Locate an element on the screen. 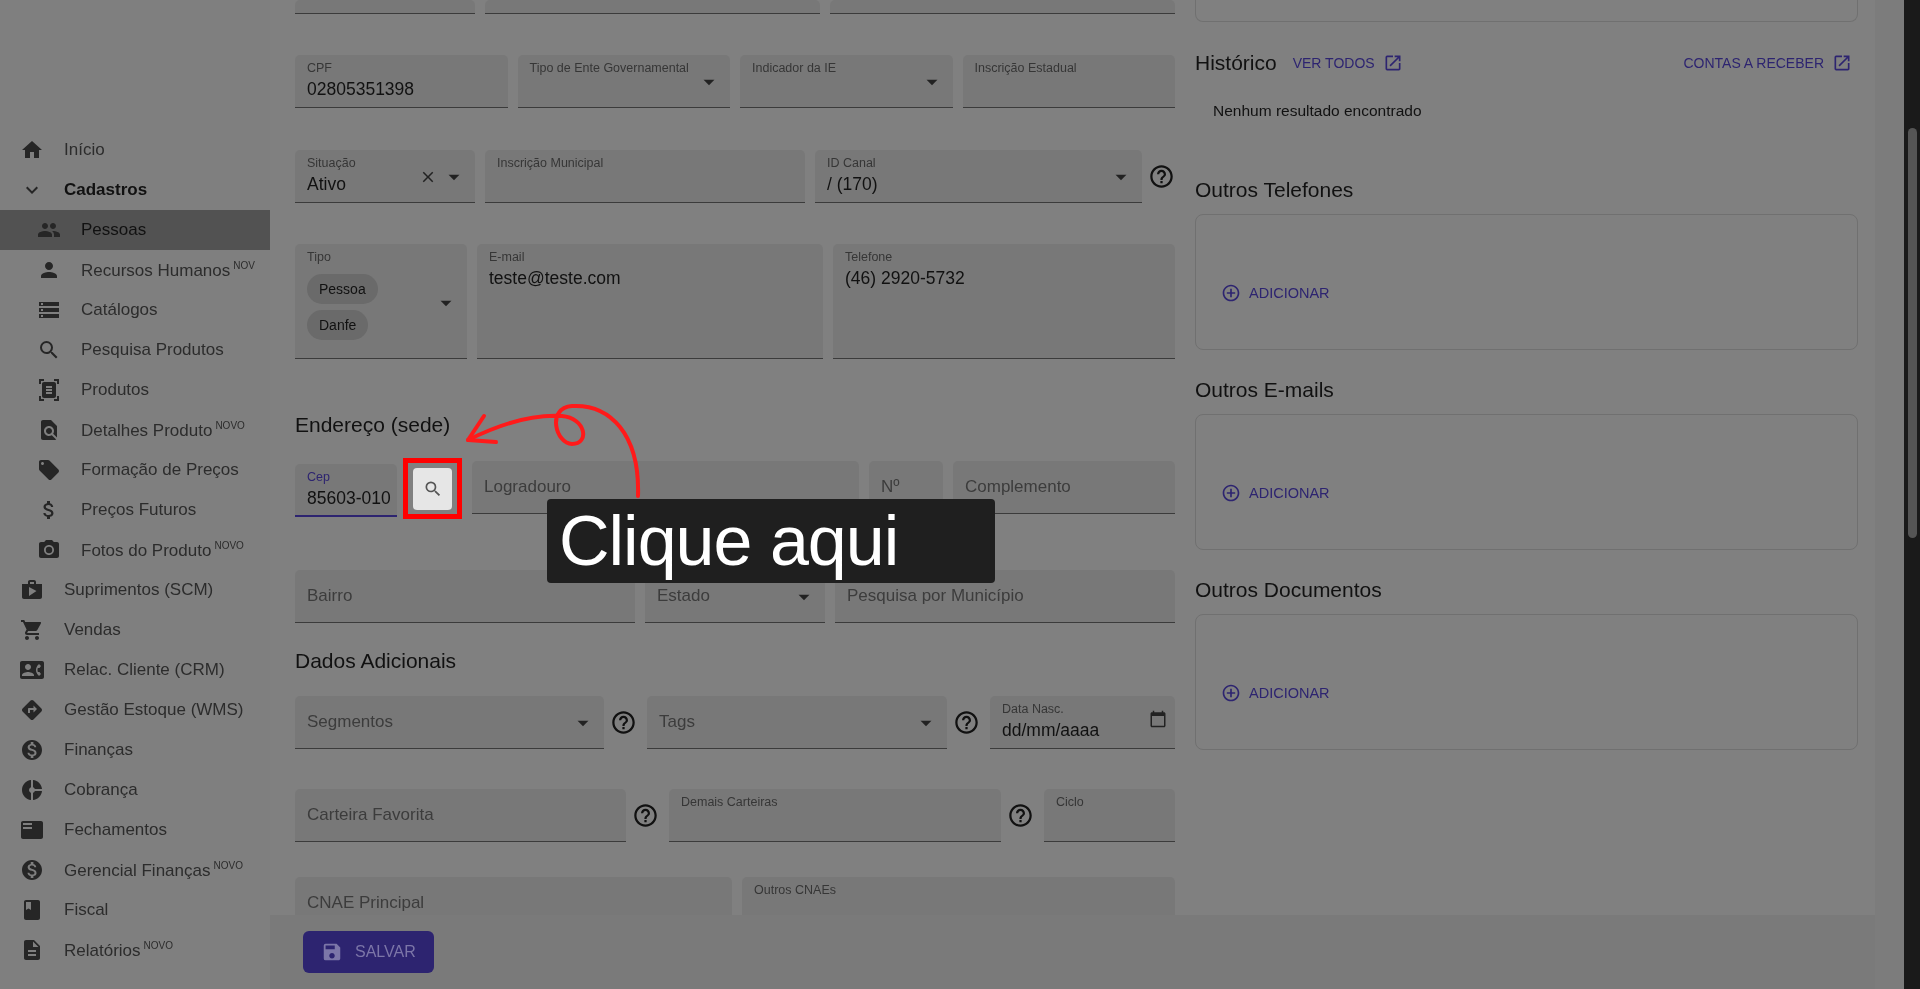  field-label: Bairro is located at coordinates (330, 596).